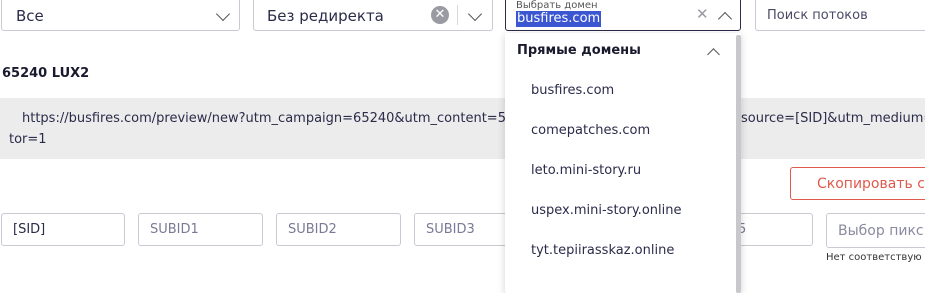 This screenshot has width=925, height=293. I want to click on subid1-placeholder: SUBID1, so click(174, 229).